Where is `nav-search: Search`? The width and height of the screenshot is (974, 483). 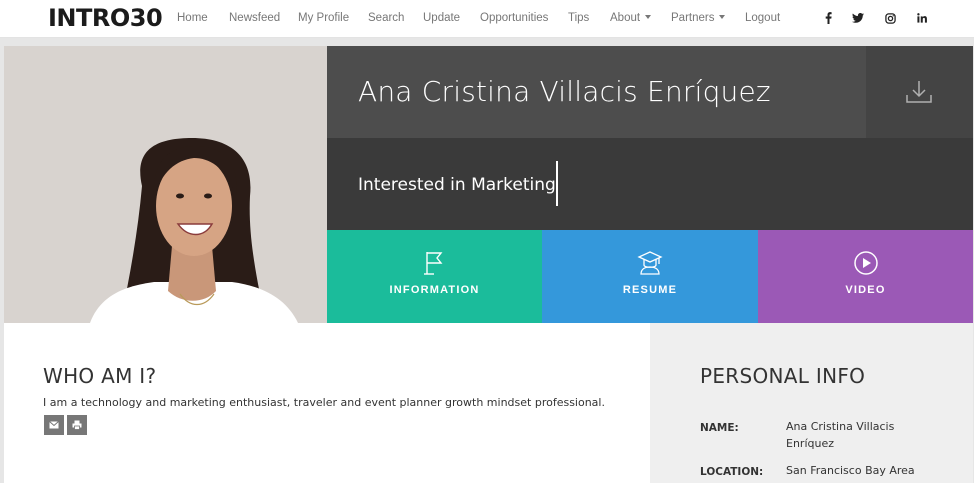
nav-search: Search is located at coordinates (386, 18).